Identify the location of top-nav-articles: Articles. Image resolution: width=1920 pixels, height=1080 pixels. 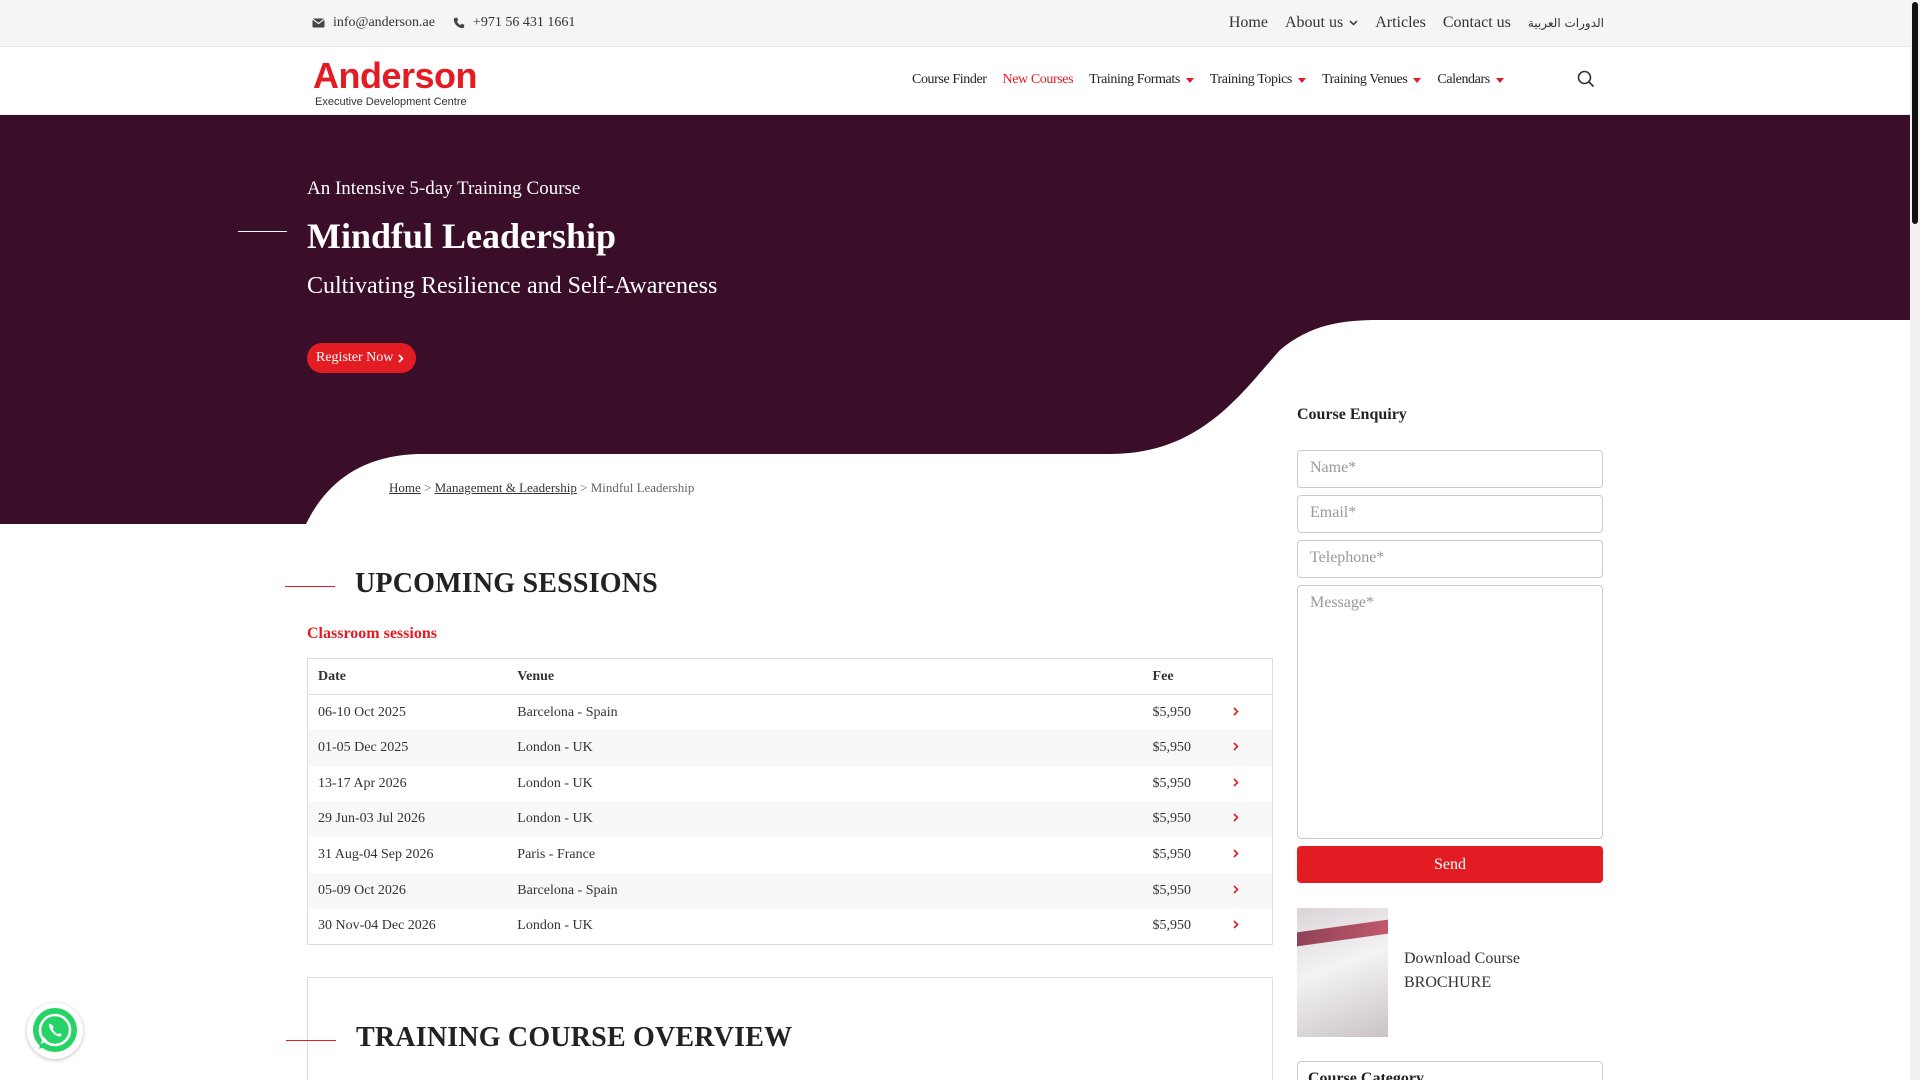
(1400, 23).